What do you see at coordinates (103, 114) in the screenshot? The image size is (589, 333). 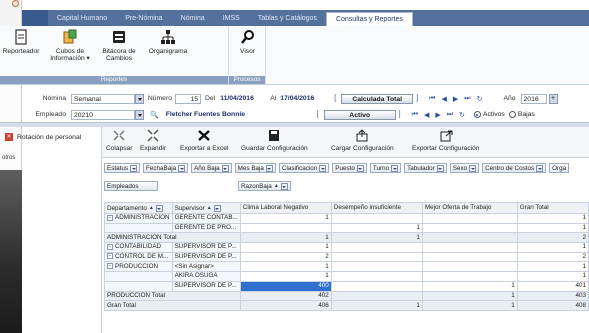 I see `empleado-id-field: 20210` at bounding box center [103, 114].